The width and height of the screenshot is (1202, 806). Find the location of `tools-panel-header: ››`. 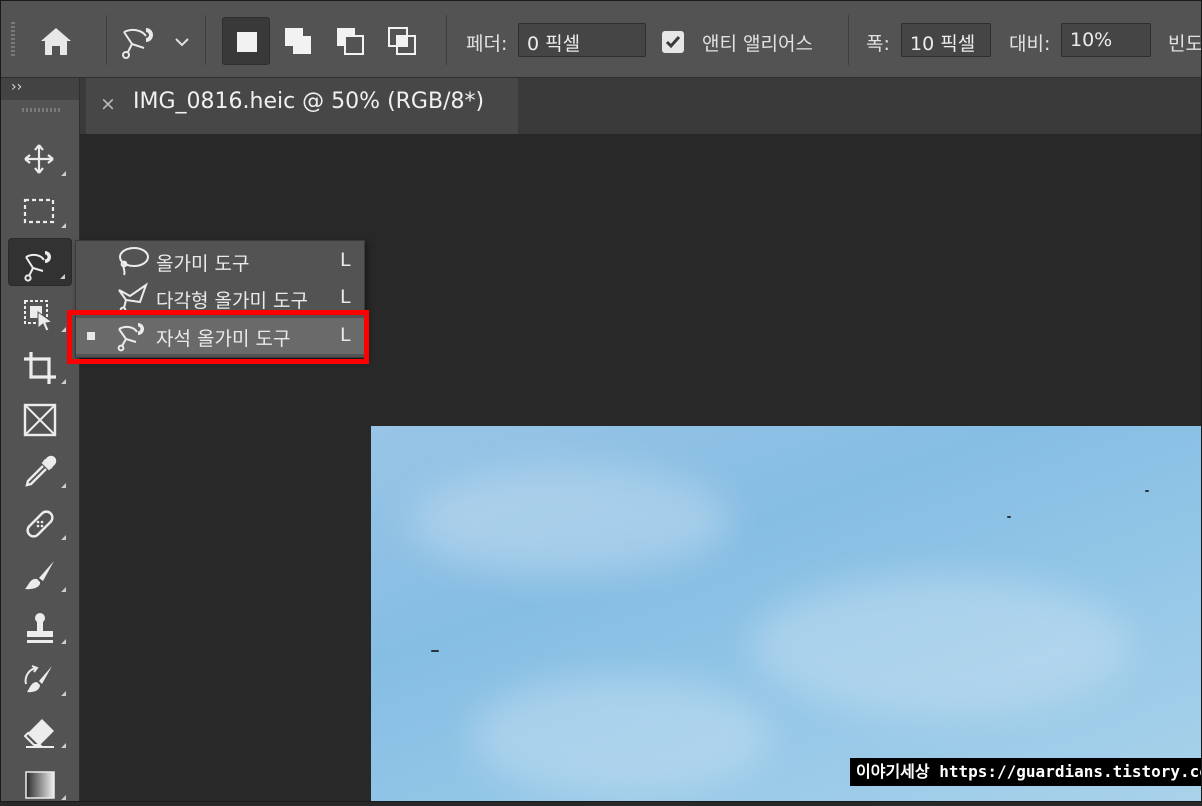

tools-panel-header: ›› is located at coordinates (39, 89).